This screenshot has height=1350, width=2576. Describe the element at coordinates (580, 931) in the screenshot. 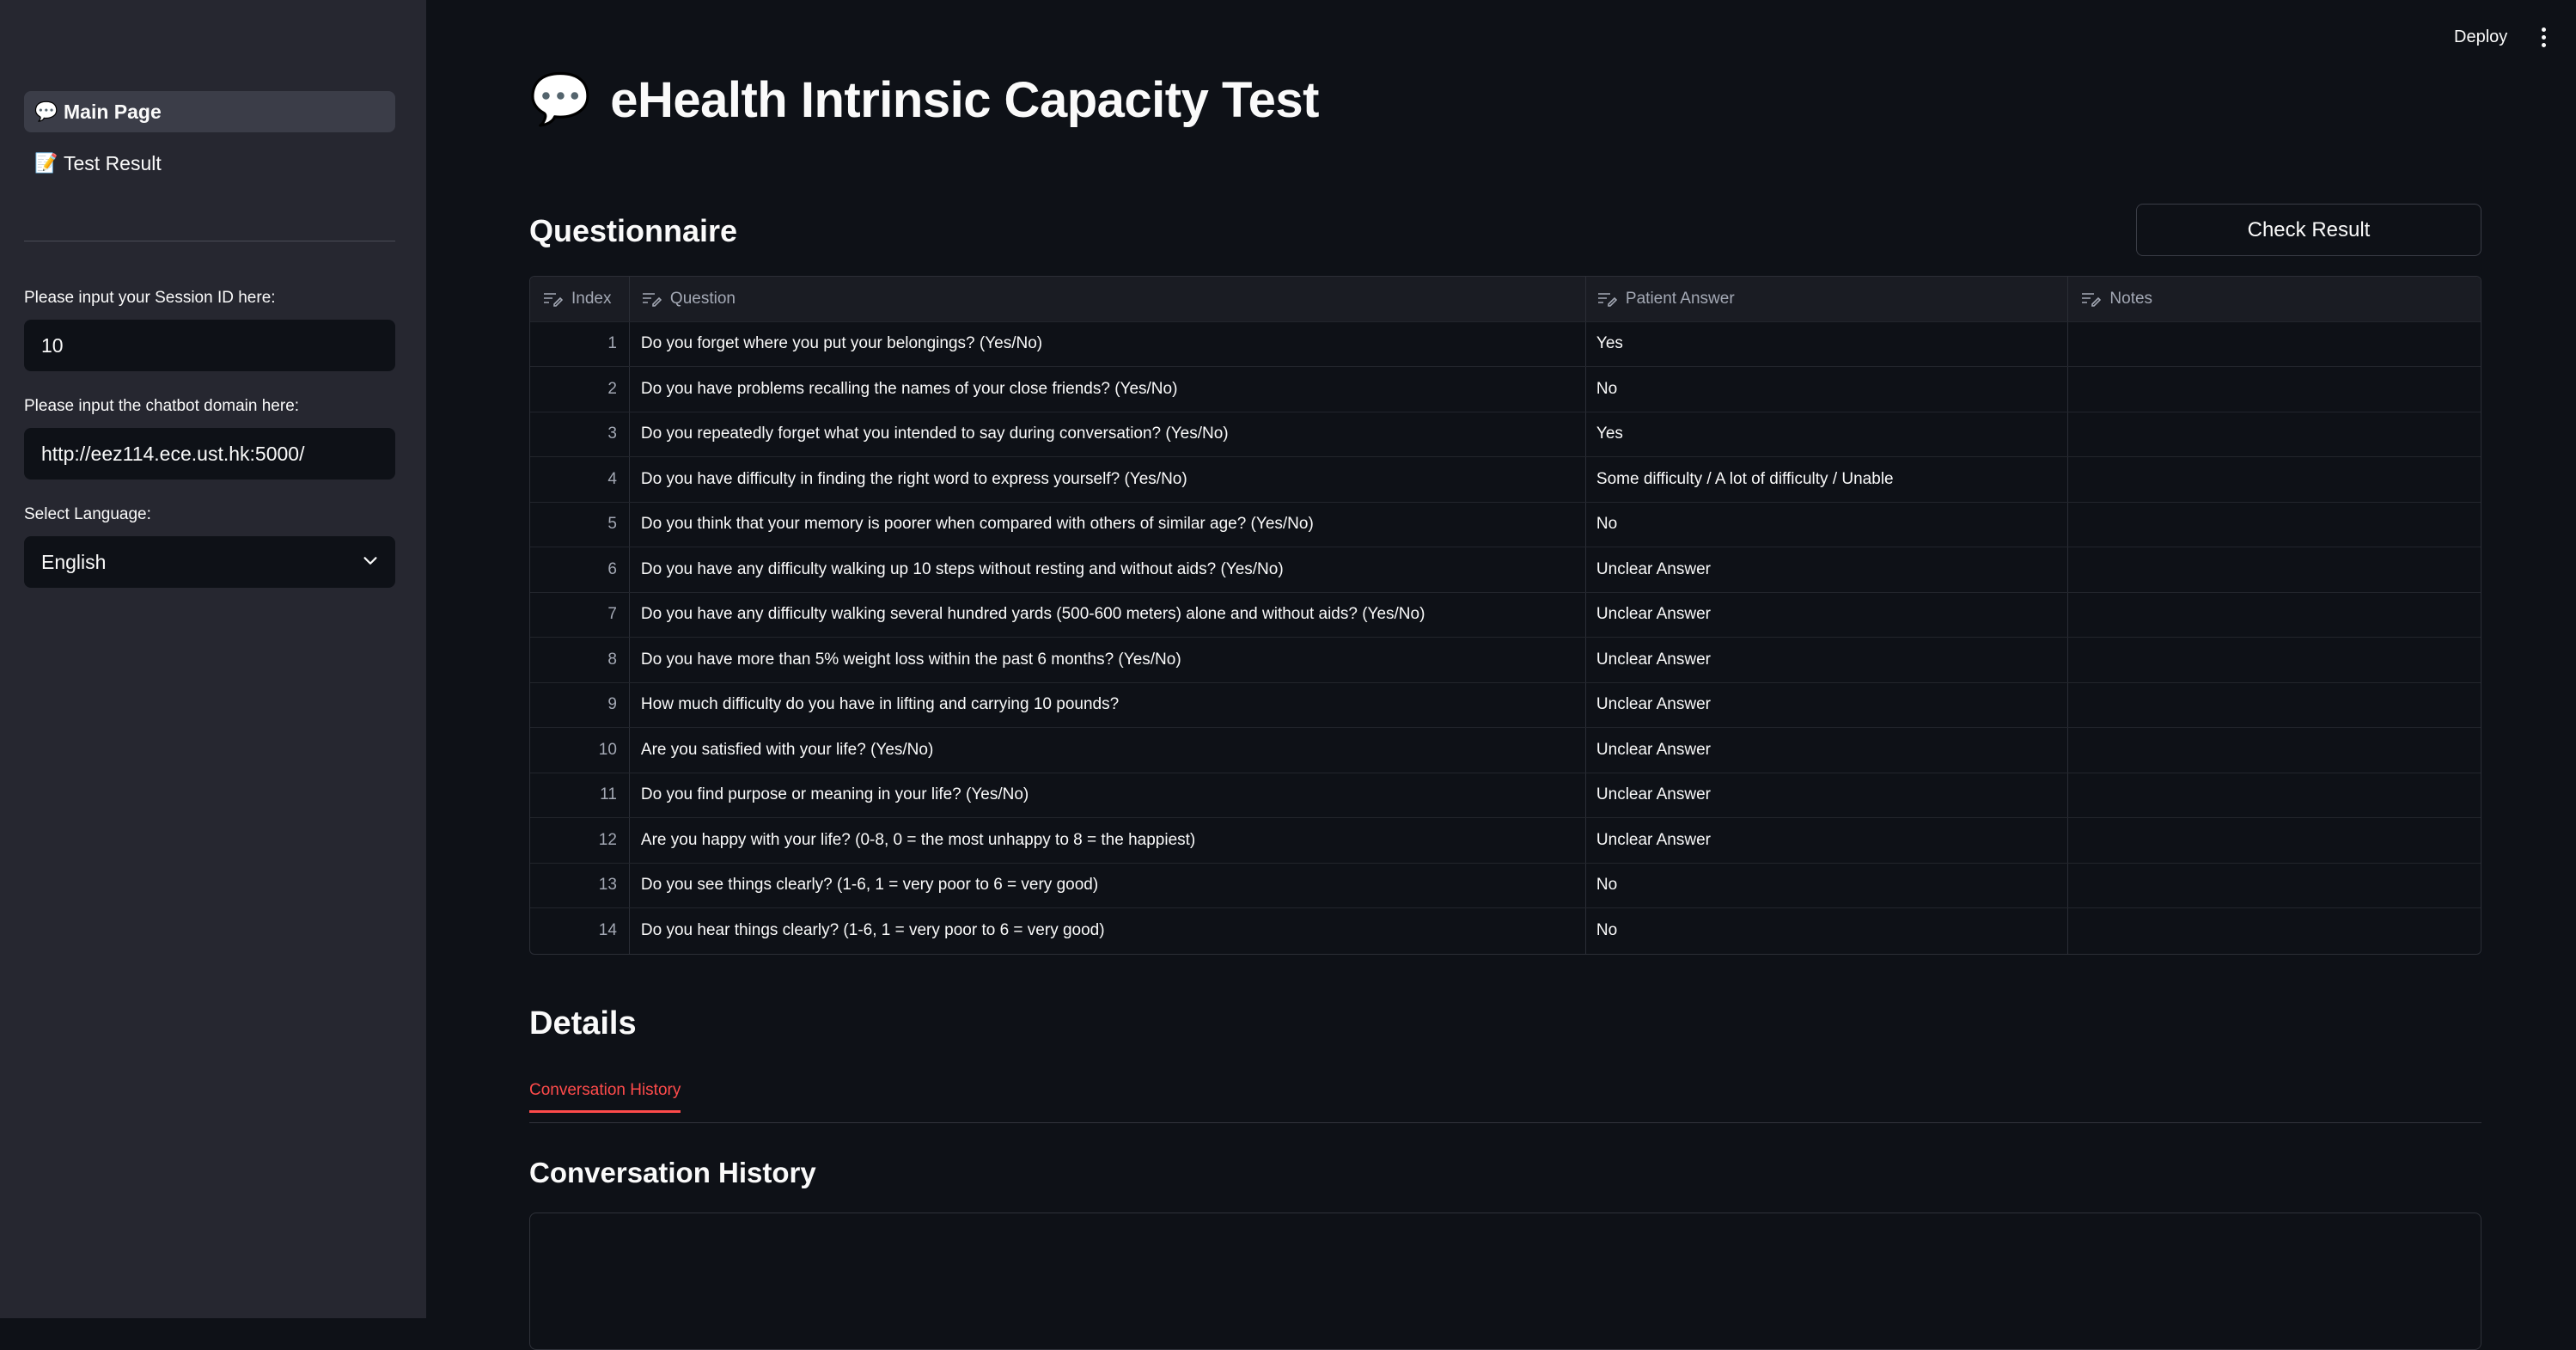

I see `cell-index: 14` at that location.